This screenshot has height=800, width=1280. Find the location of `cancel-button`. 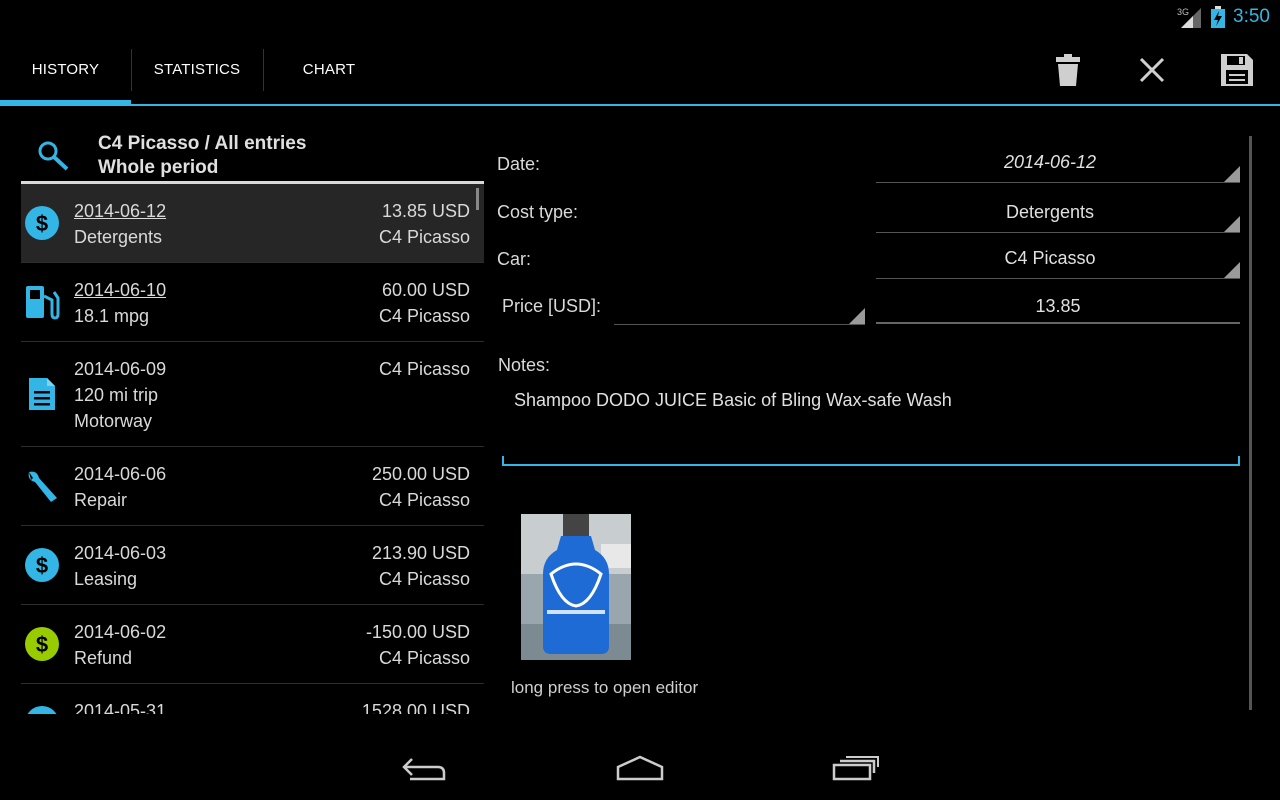

cancel-button is located at coordinates (1152, 70).